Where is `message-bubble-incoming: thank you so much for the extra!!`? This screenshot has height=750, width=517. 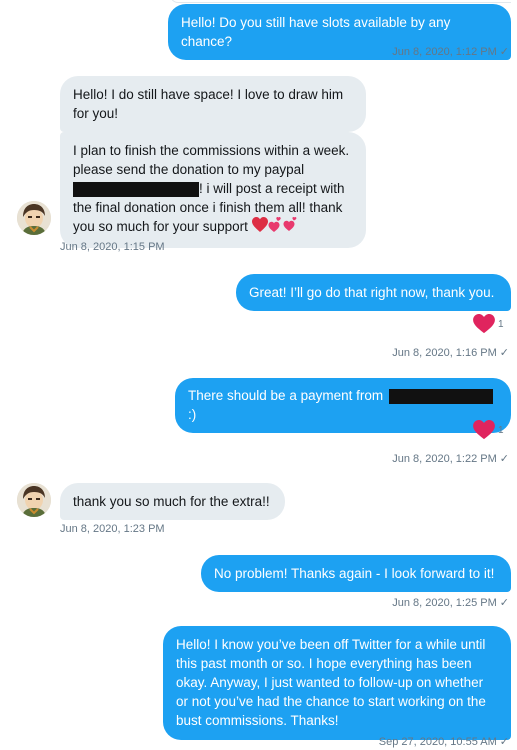 message-bubble-incoming: thank you so much for the extra!! is located at coordinates (172, 501).